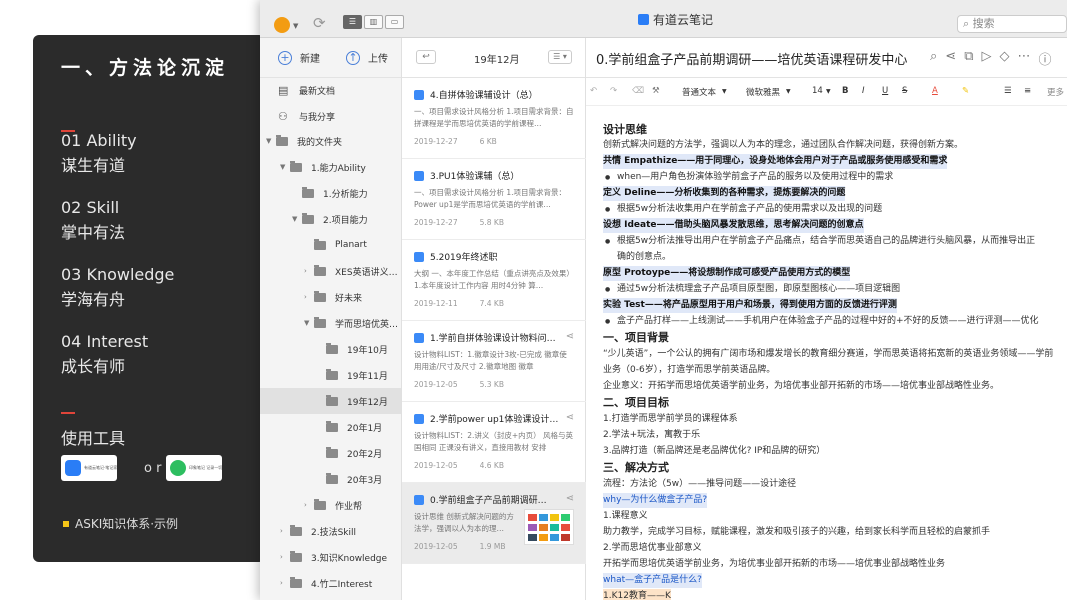 This screenshot has height=600, width=1067. Describe the element at coordinates (333, 505) in the screenshot. I see `sidebar-item-zuoyebang: › 作业帮` at that location.